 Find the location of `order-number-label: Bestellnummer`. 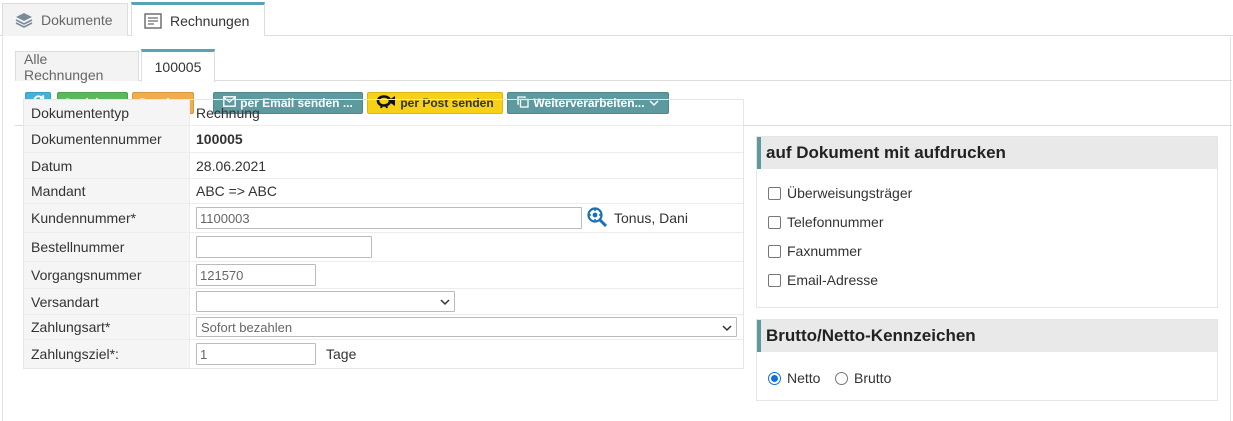

order-number-label: Bestellnummer is located at coordinates (107, 247).